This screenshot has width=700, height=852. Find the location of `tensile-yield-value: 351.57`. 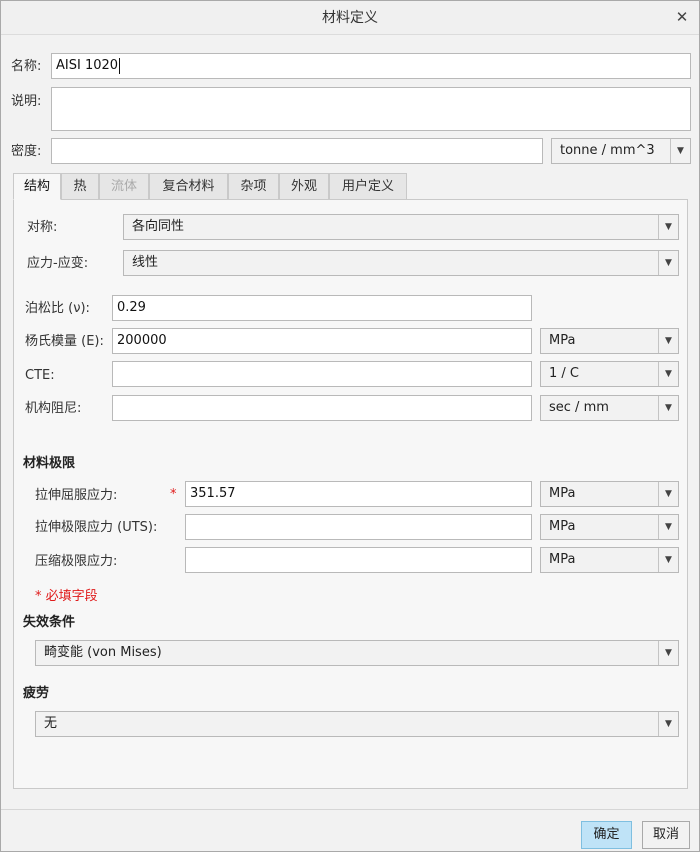

tensile-yield-value: 351.57 is located at coordinates (213, 493).